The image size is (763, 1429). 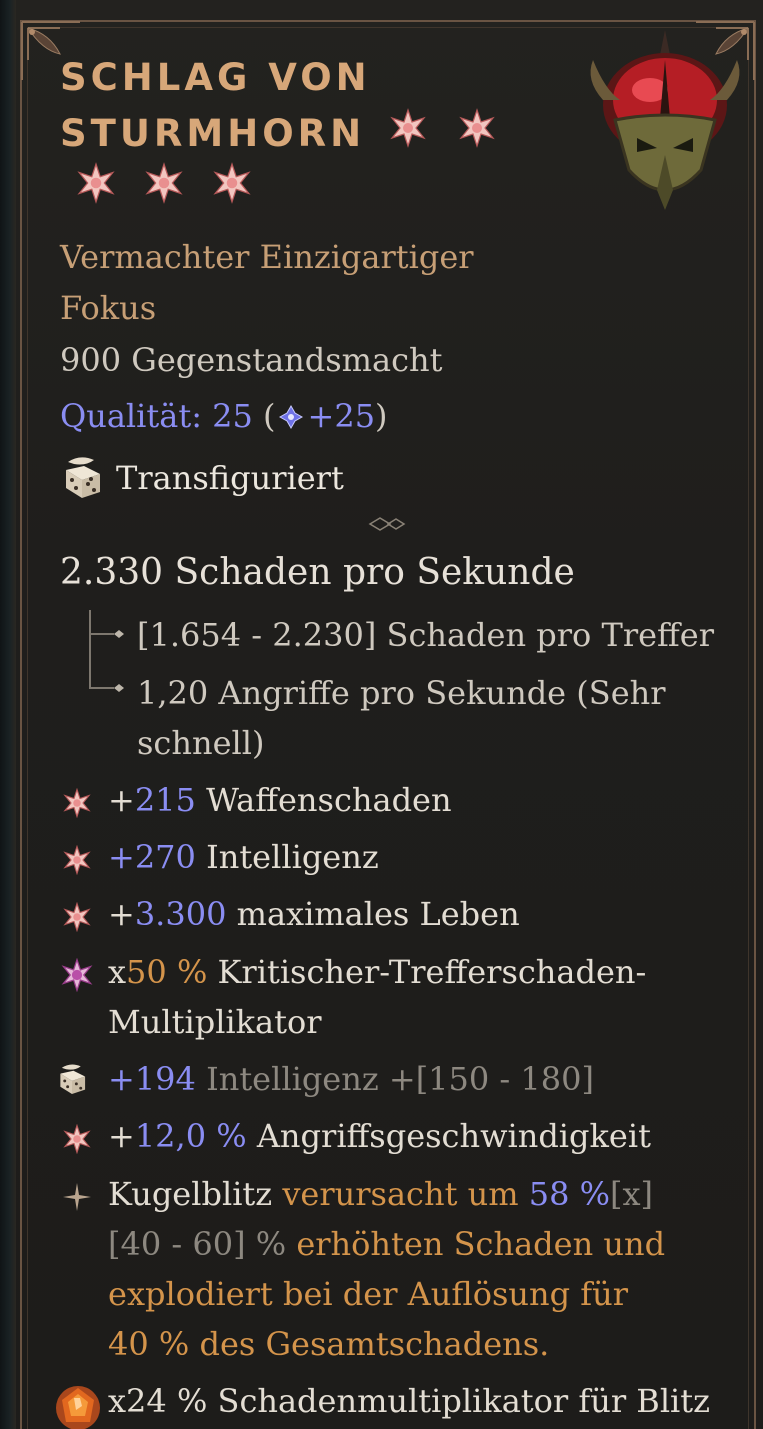 I want to click on unique-line2: [40 - 60] % erhöhten Schaden und, so click(x=418, y=1244).